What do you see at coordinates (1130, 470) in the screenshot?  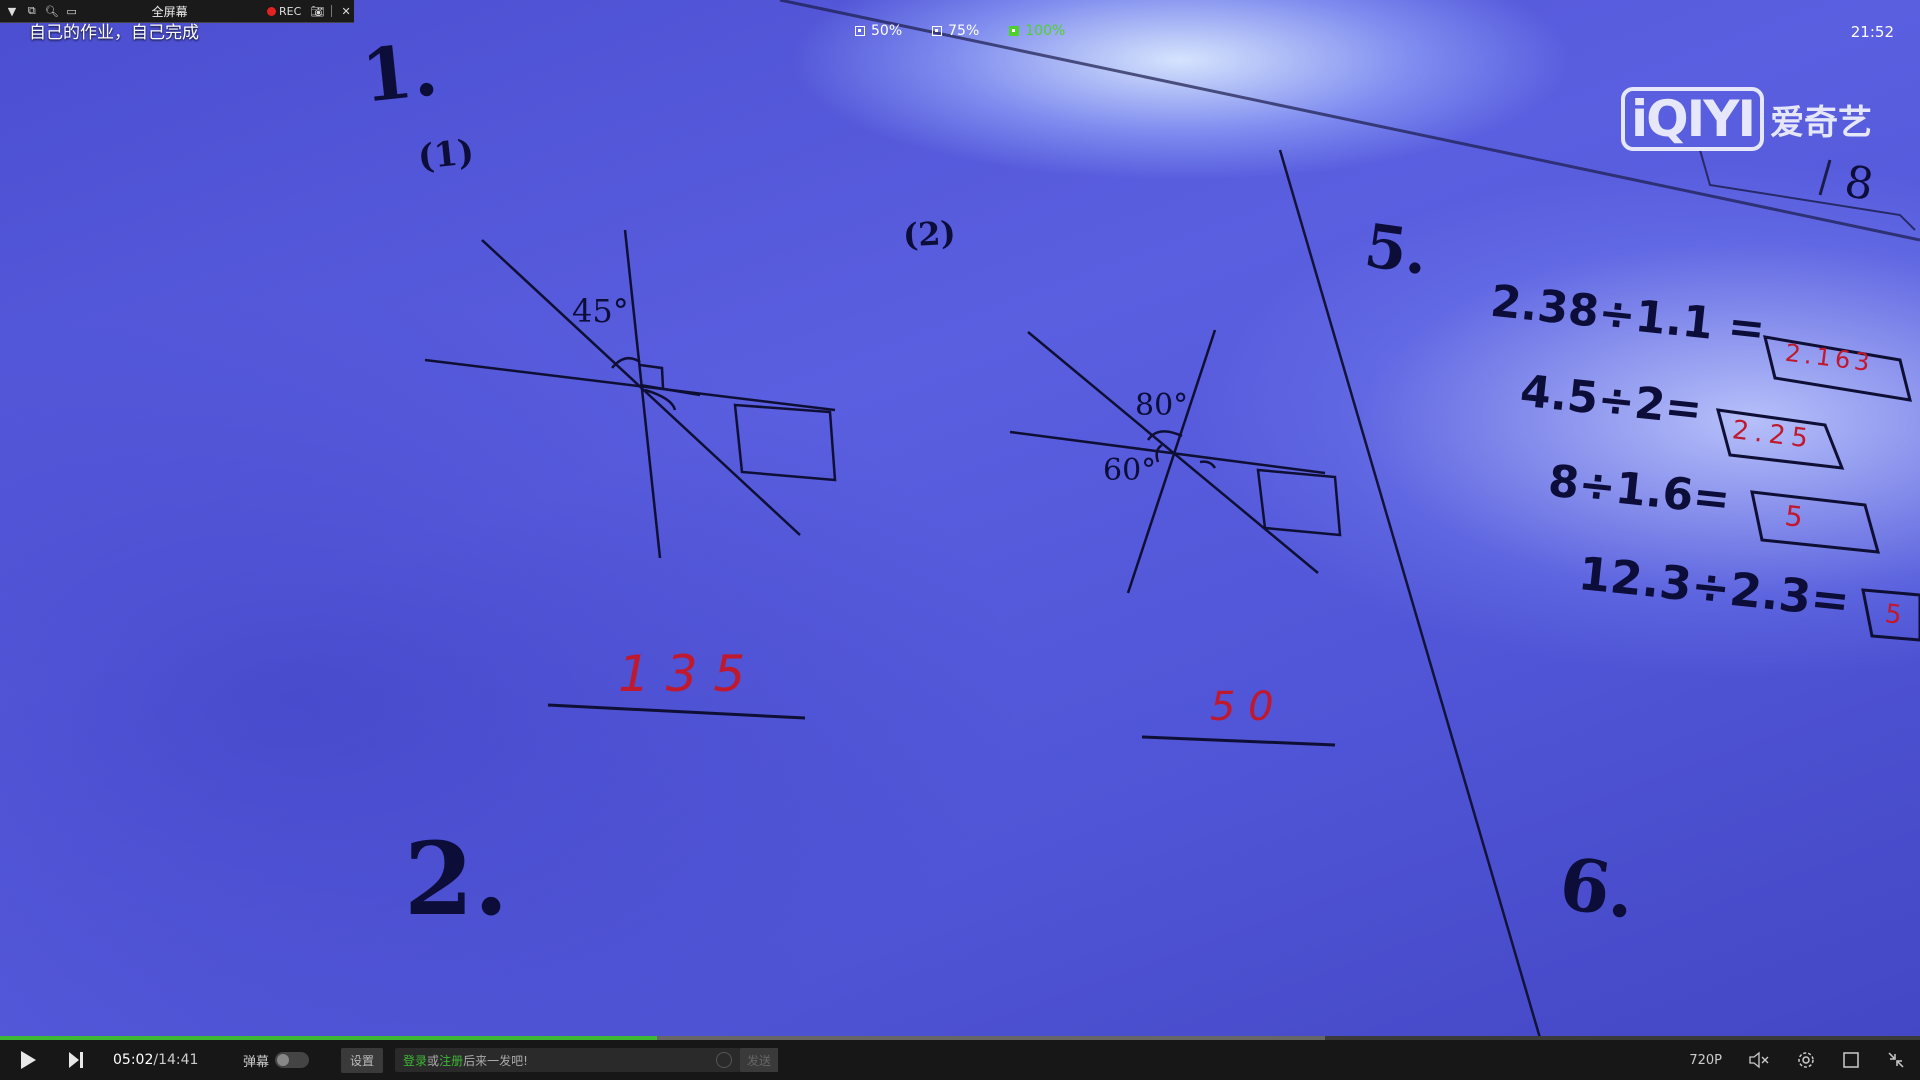 I see `angle-60-label: 60°` at bounding box center [1130, 470].